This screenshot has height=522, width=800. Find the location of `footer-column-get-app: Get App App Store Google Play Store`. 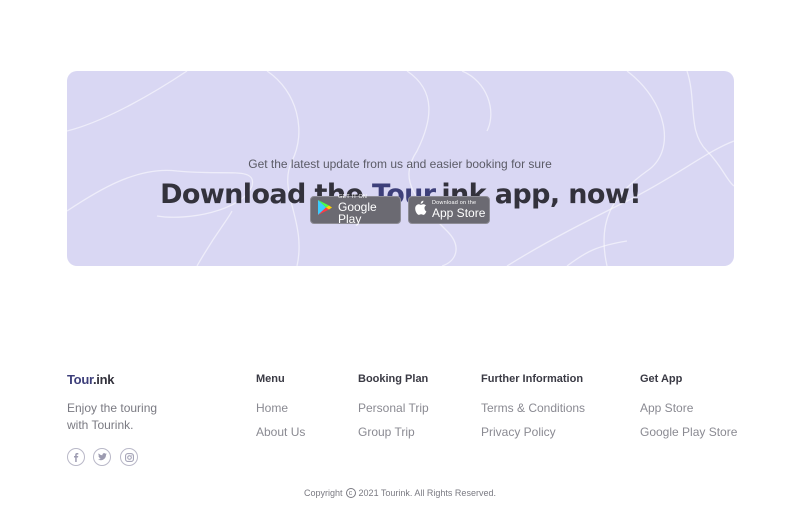

footer-column-get-app: Get App App Store Google Play Store is located at coordinates (688, 411).